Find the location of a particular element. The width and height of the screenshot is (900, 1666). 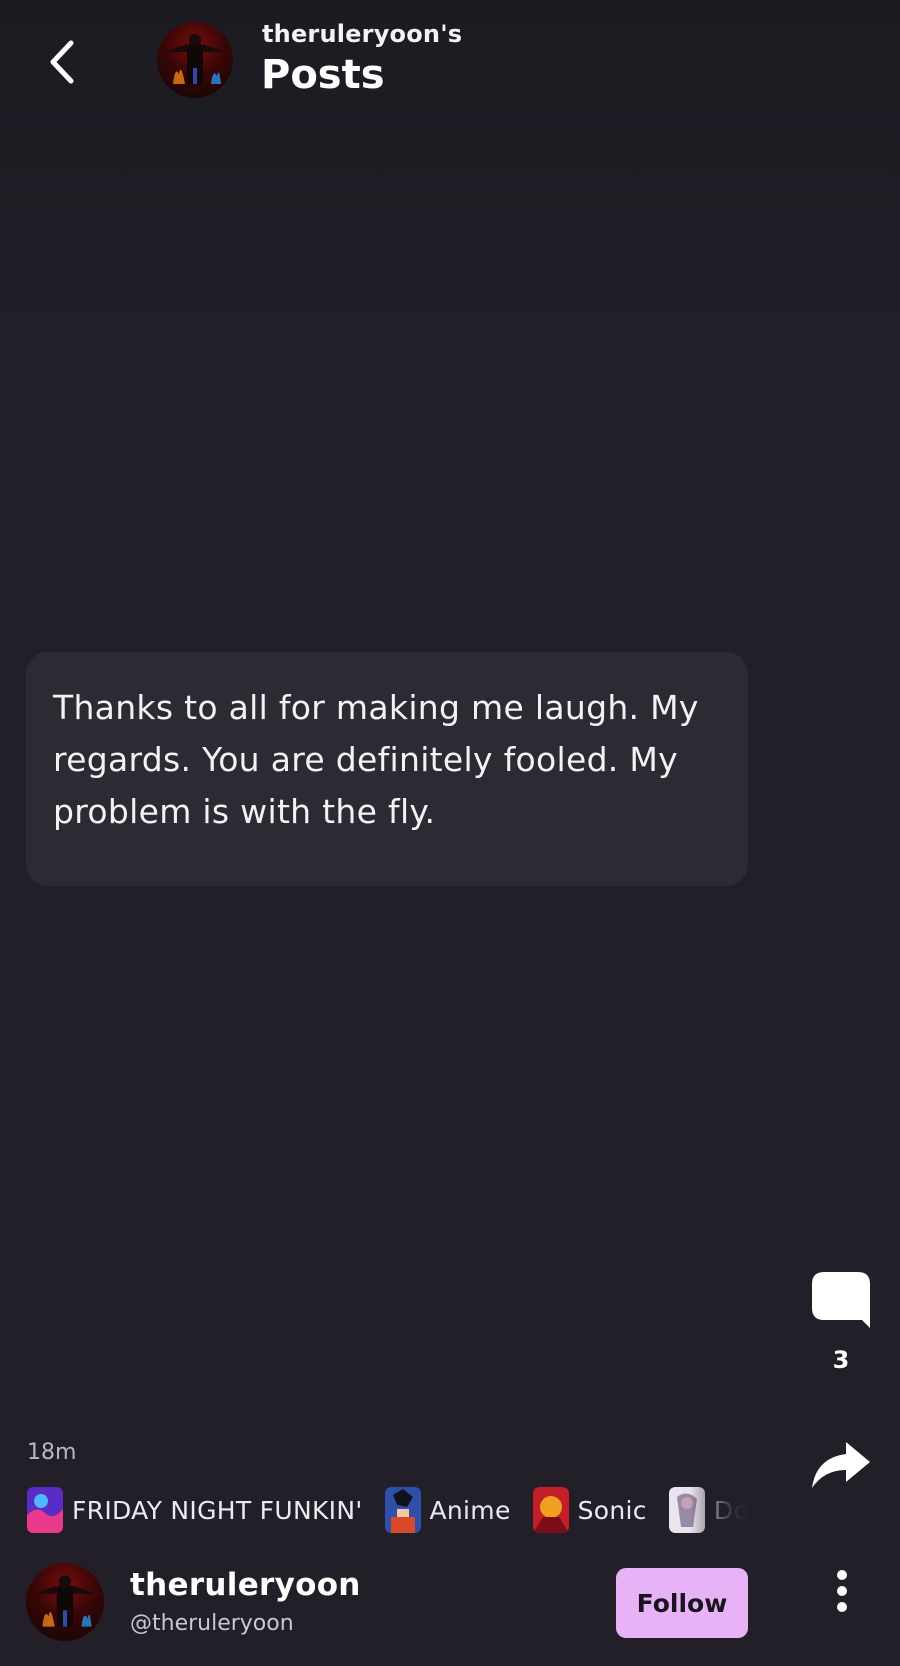

share-arrow-icon is located at coordinates (841, 1465).